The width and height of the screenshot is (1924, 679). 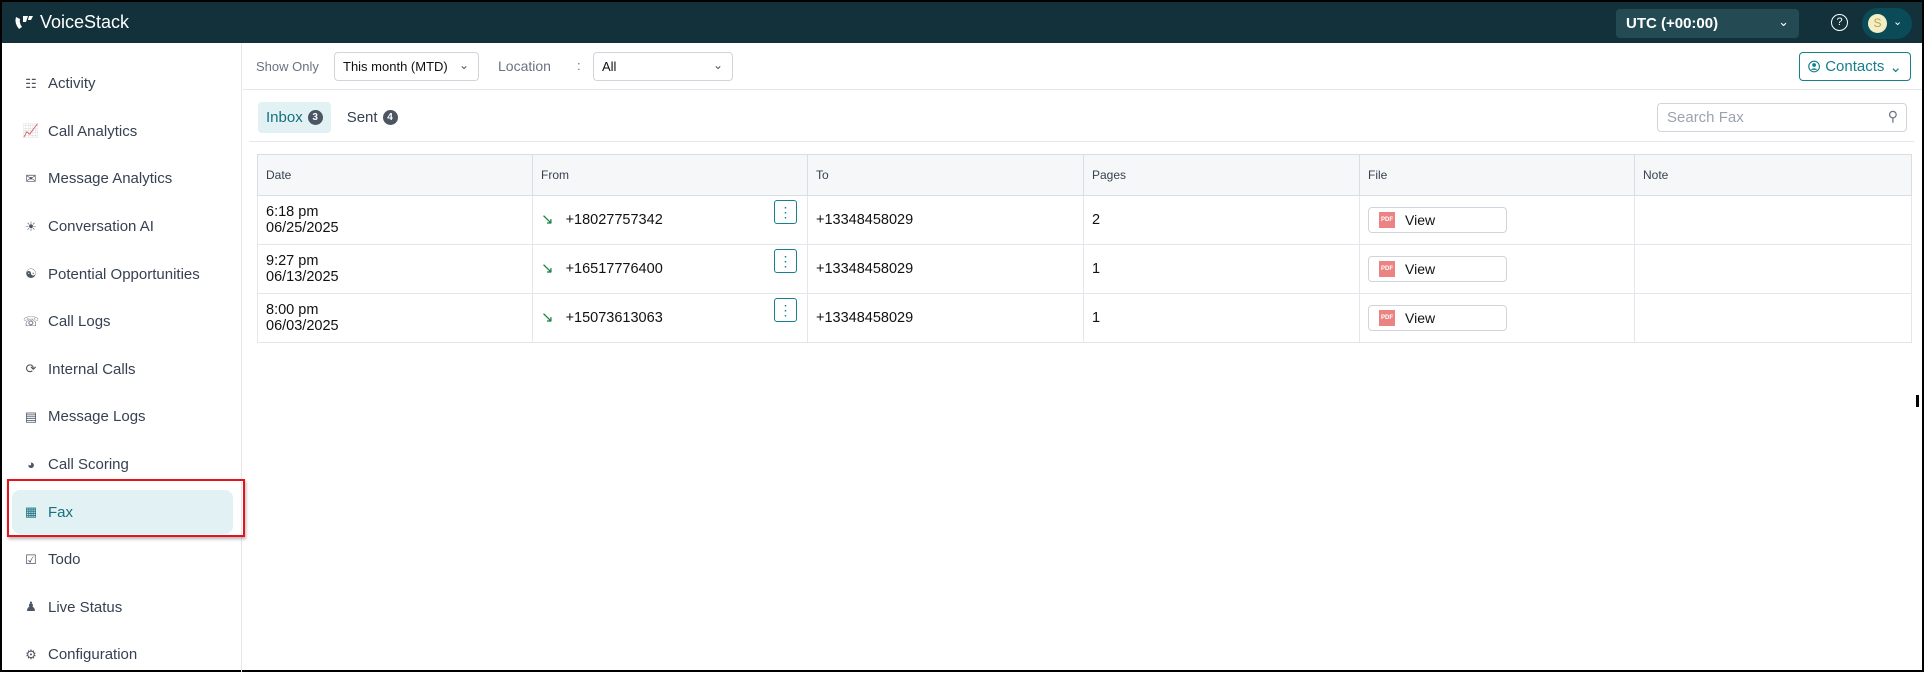 I want to click on sidebar-item-label: Conversation AI, so click(x=101, y=227).